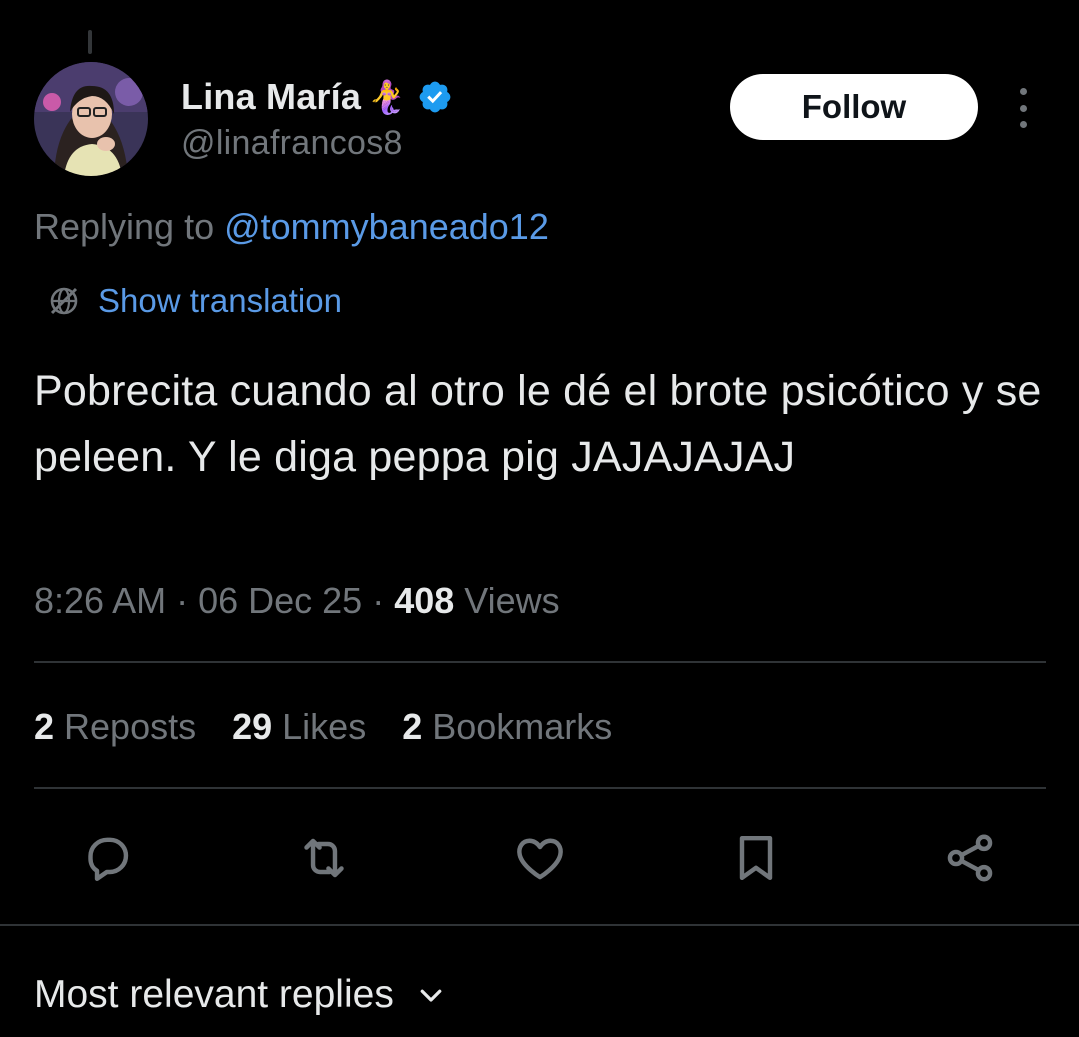  I want to click on reposts-stat: 2 Reposts, so click(115, 727).